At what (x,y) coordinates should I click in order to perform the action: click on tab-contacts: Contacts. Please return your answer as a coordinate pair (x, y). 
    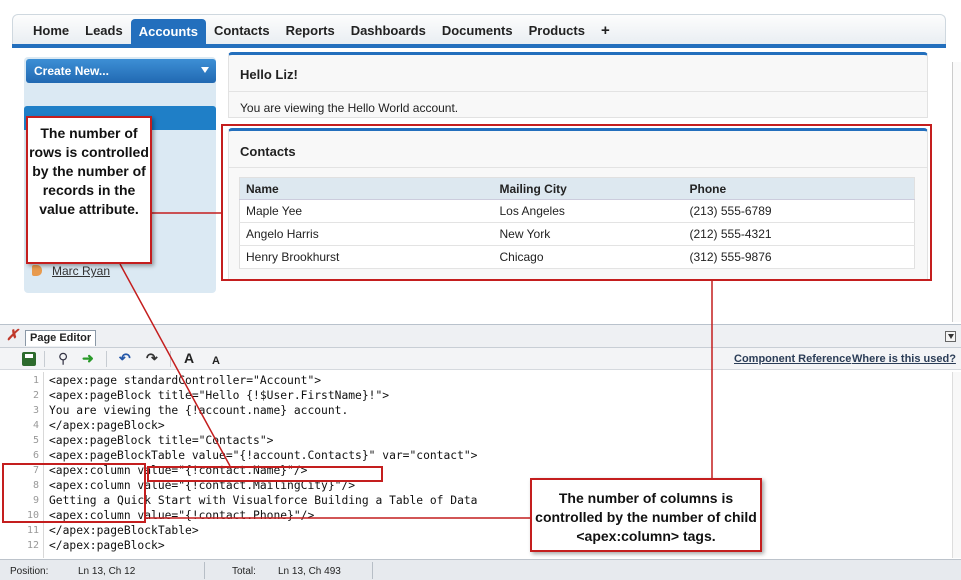
    Looking at the image, I should click on (242, 30).